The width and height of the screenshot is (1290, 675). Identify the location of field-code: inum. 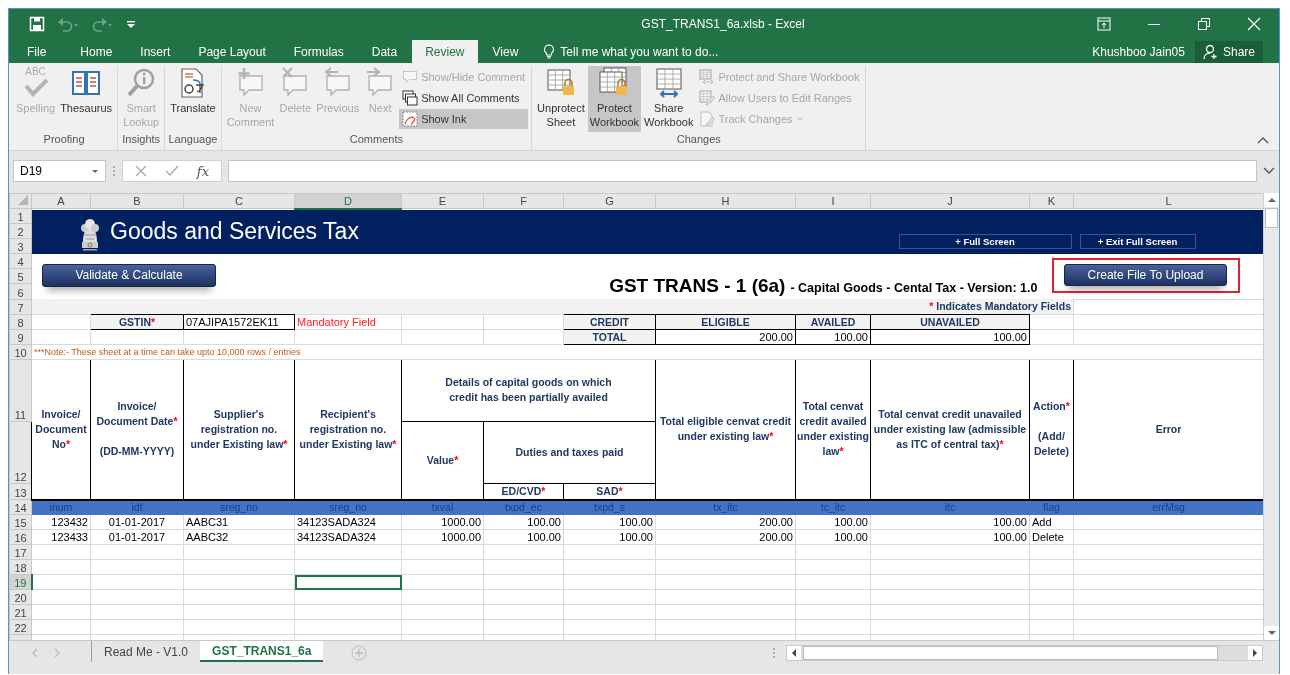
(61, 507).